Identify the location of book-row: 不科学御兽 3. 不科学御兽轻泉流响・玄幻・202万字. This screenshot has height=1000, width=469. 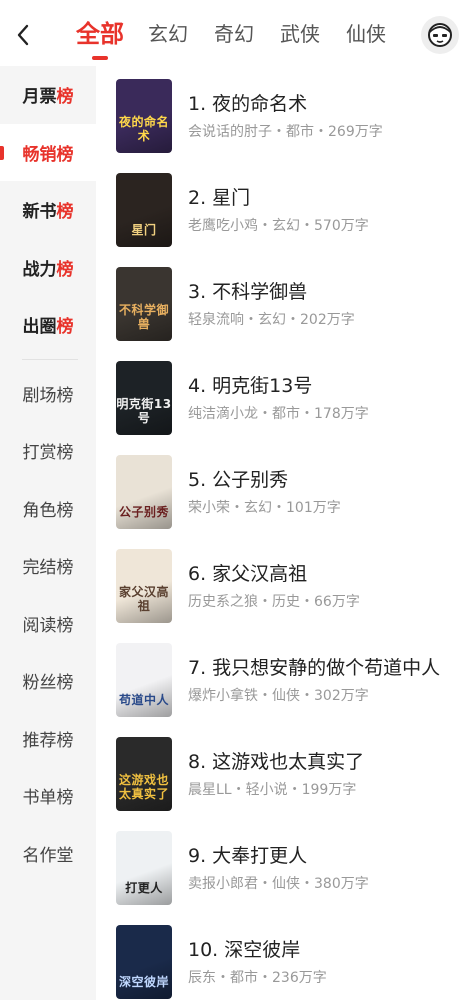
(282, 301).